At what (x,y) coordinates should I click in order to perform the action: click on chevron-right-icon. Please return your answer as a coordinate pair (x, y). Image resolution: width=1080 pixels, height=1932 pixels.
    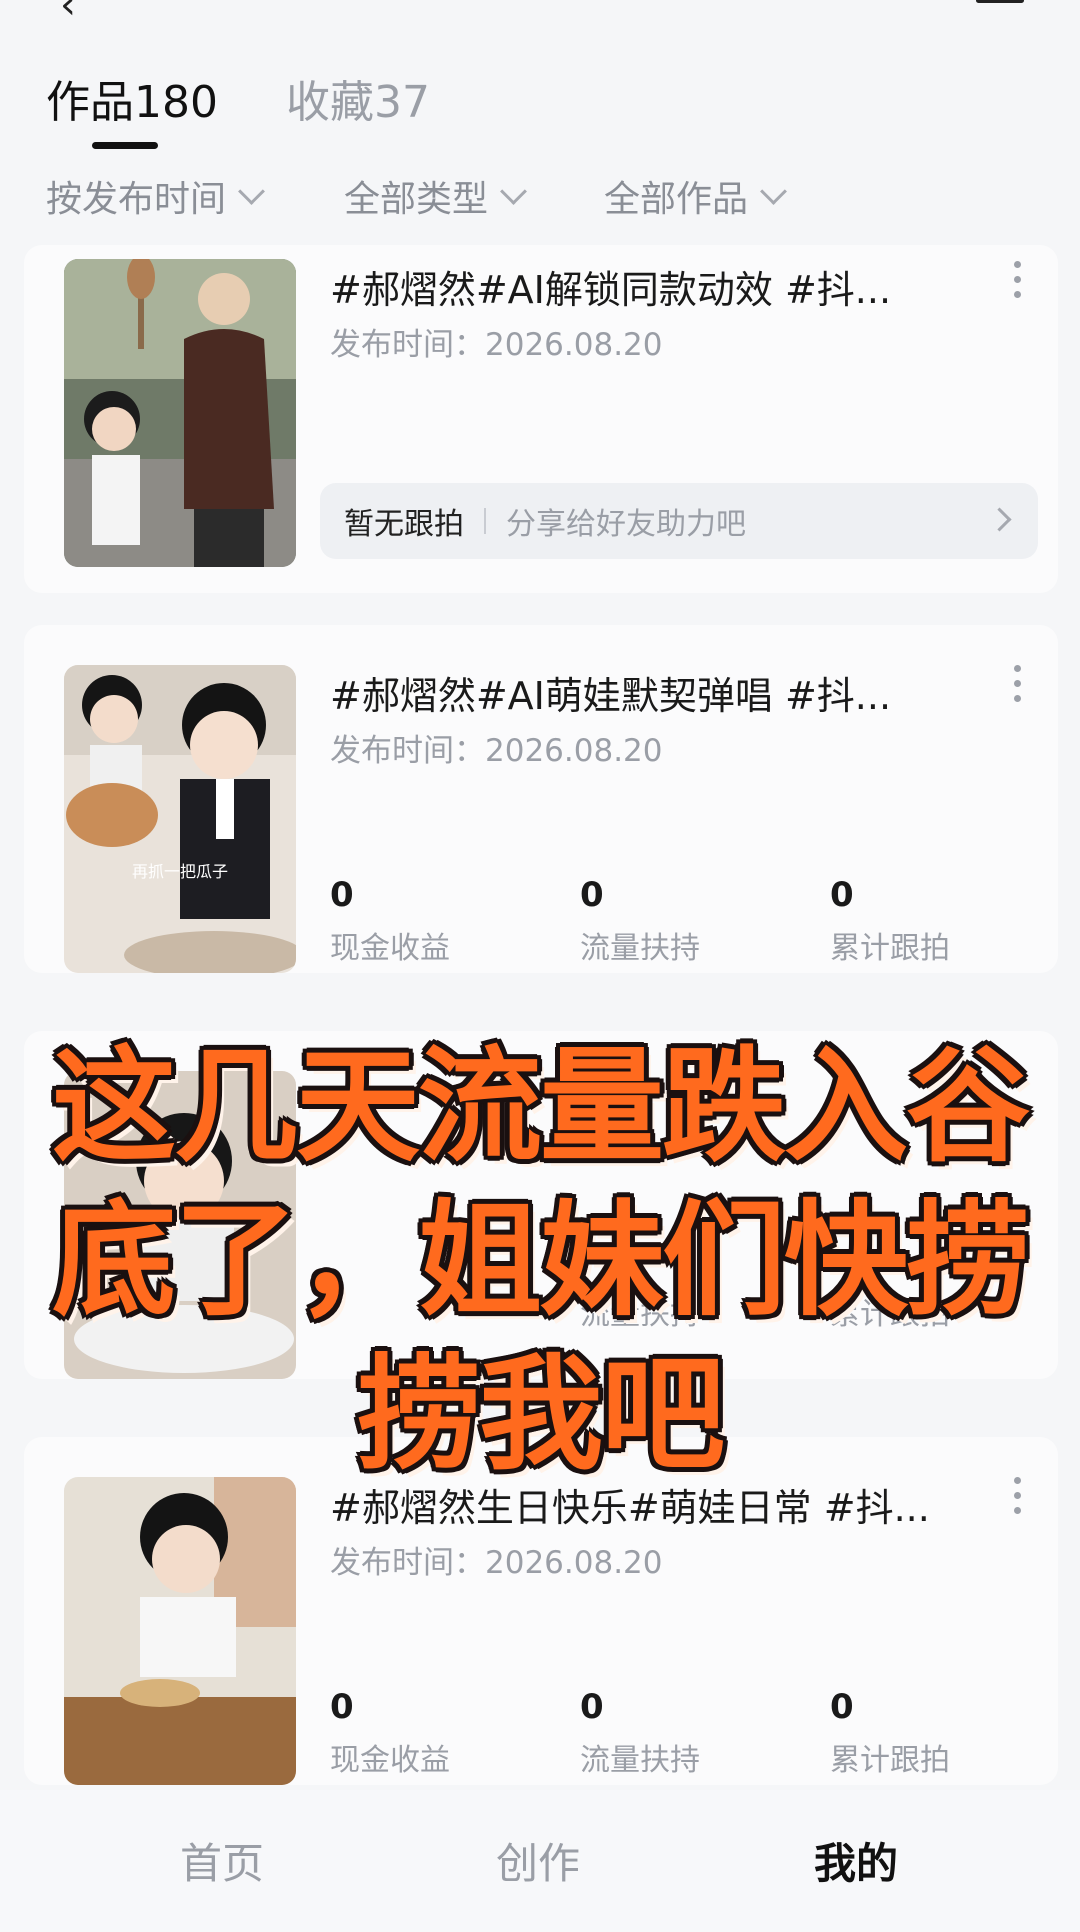
    Looking at the image, I should click on (999, 519).